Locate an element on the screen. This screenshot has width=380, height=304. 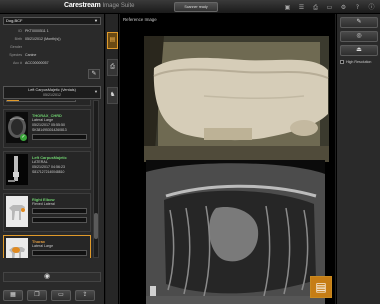
anatomy-mode-button: ♞ is located at coordinates (112, 95).